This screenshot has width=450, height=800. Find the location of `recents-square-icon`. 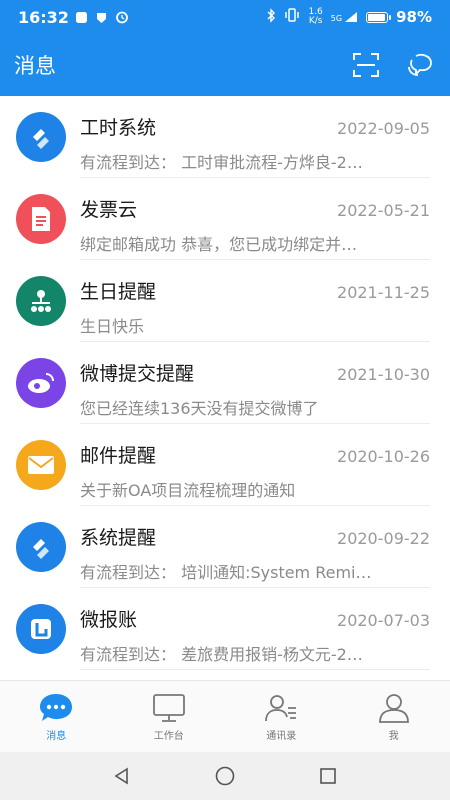

recents-square-icon is located at coordinates (328, 776).